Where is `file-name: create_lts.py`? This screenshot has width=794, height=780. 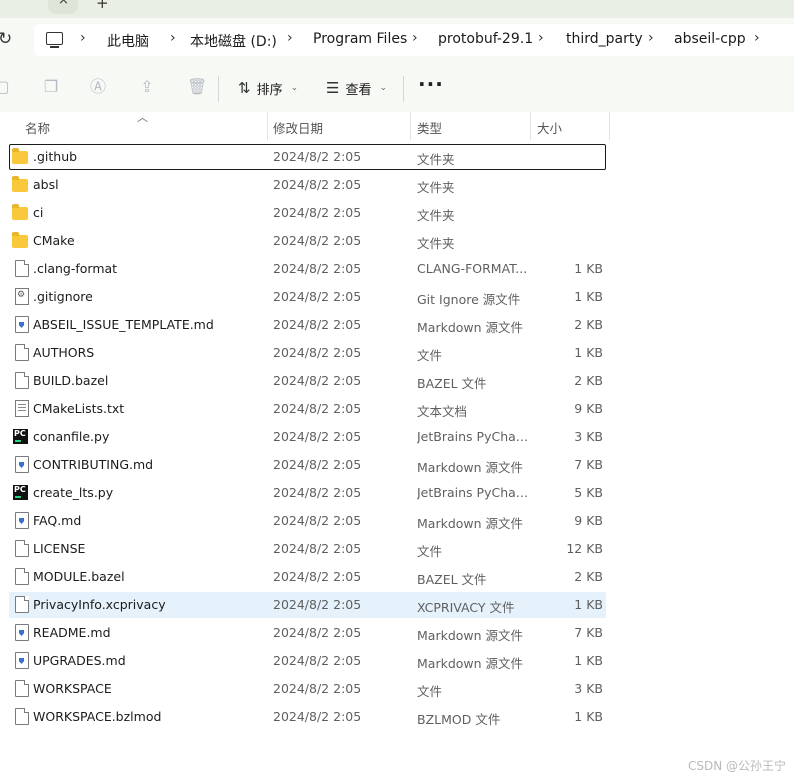
file-name: create_lts.py is located at coordinates (73, 492).